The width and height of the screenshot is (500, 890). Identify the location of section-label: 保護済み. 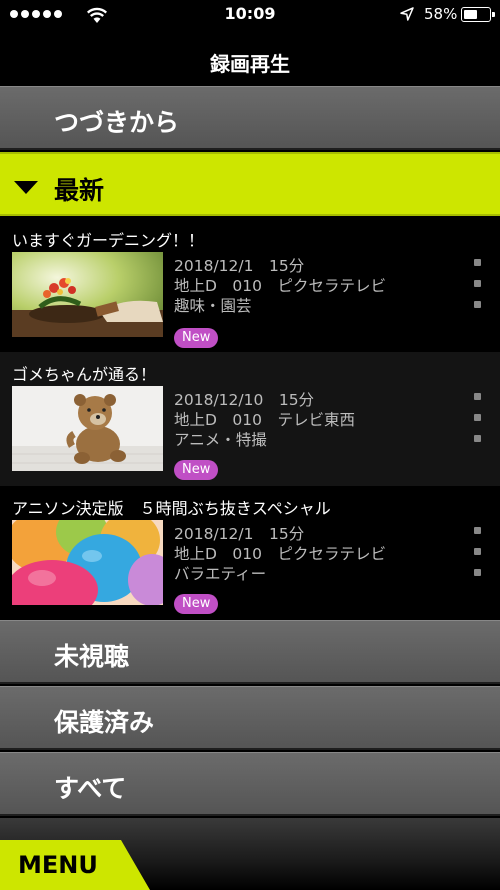
(104, 722).